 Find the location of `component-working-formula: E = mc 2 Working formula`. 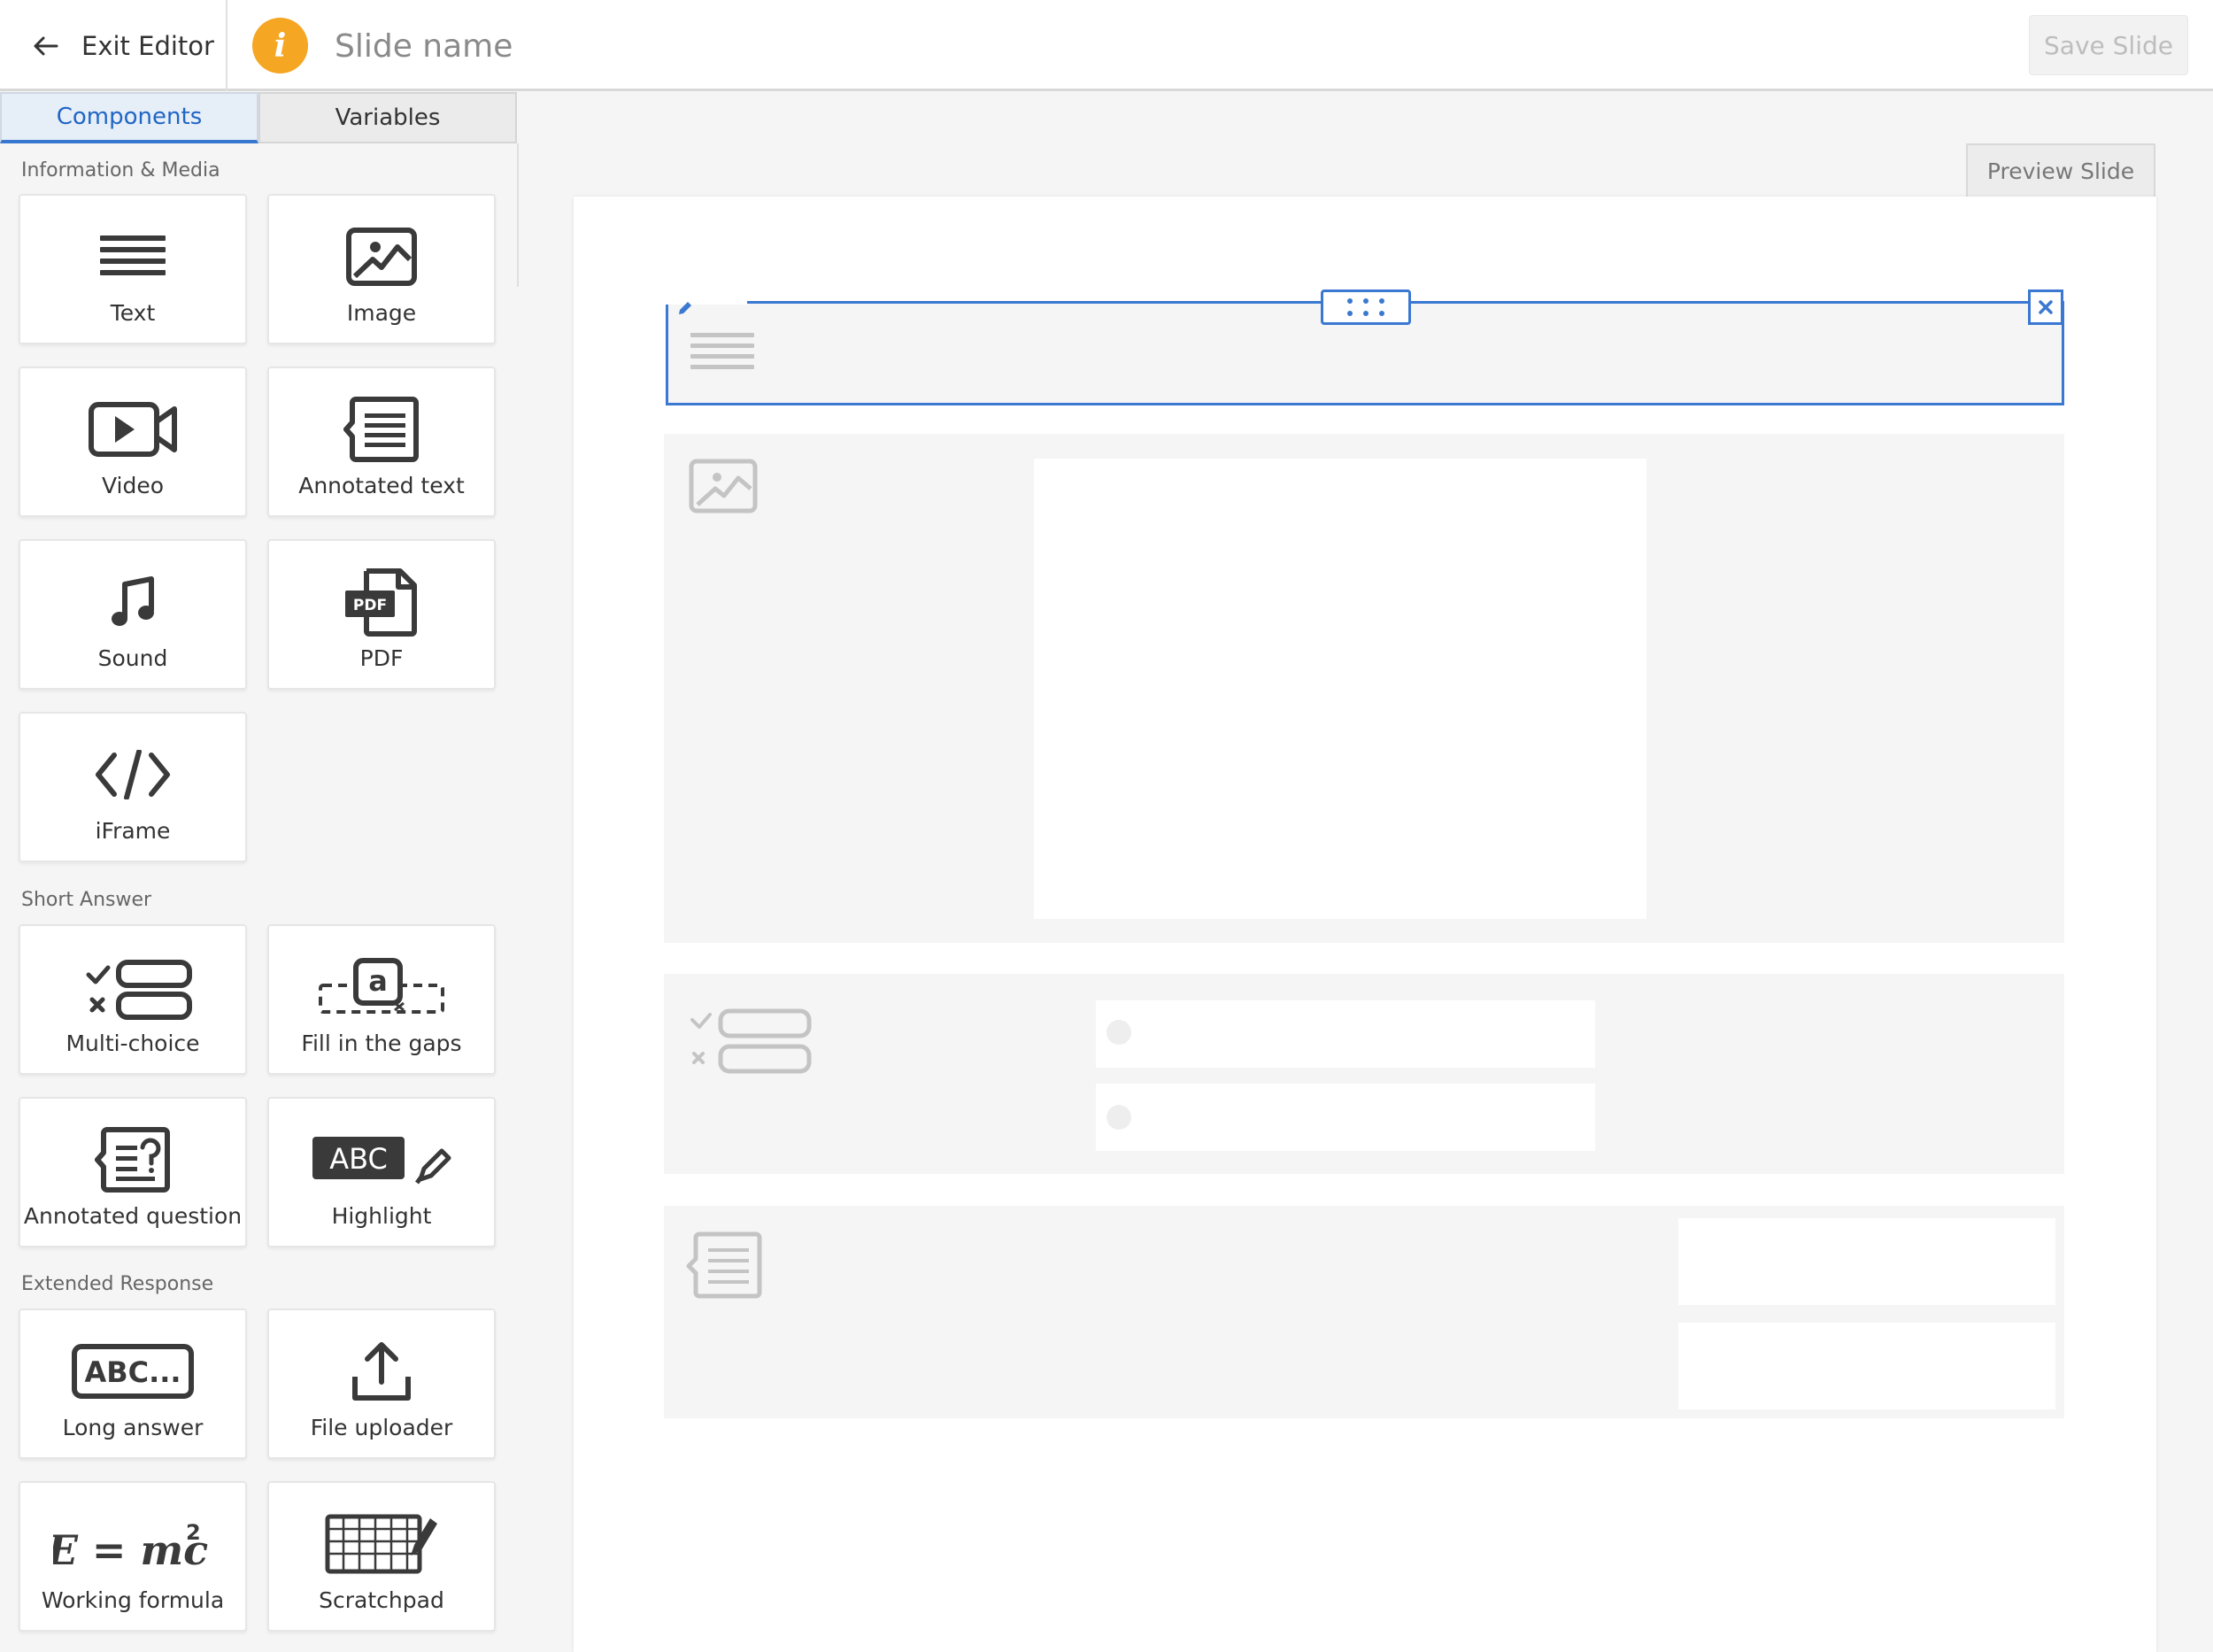

component-working-formula: E = mc 2 Working formula is located at coordinates (133, 1556).